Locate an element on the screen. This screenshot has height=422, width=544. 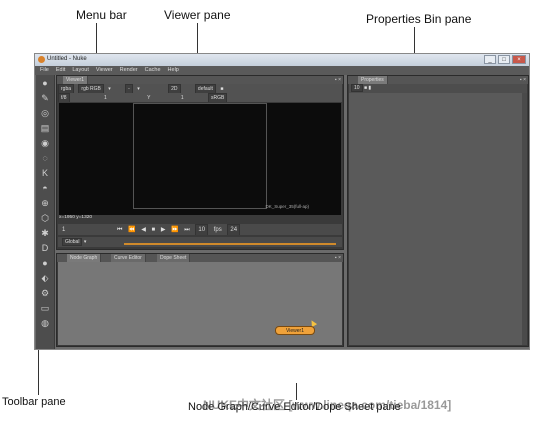
keyer-tool-icon: K is located at coordinates (45, 173).